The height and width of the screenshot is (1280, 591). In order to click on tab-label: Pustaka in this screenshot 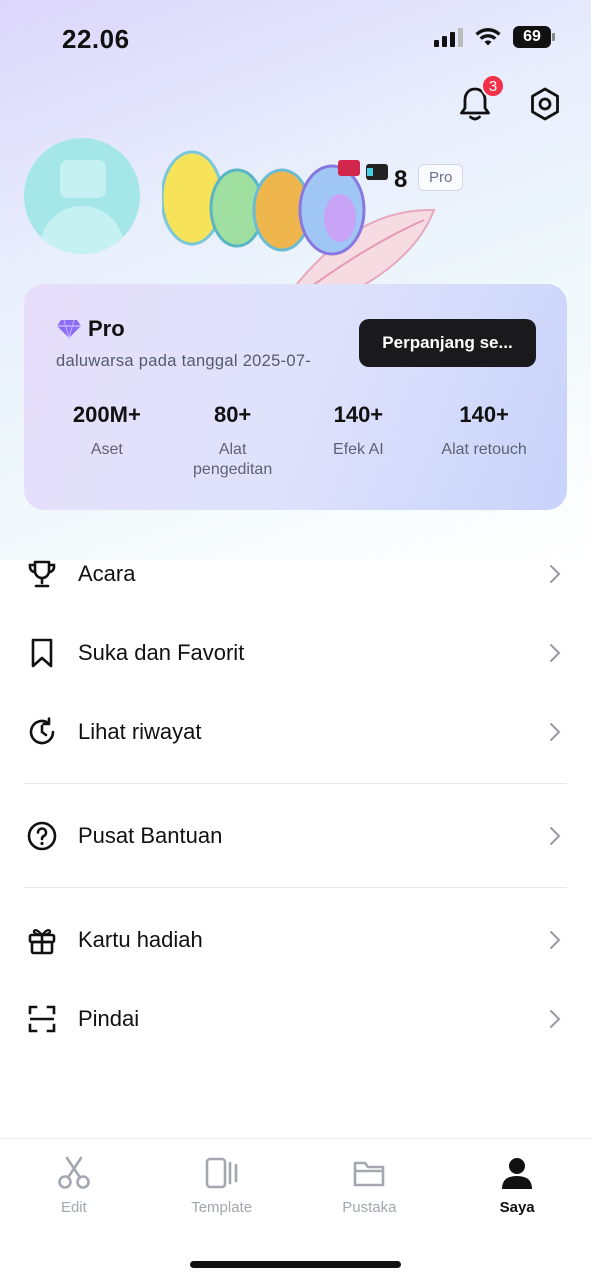, I will do `click(369, 1207)`.